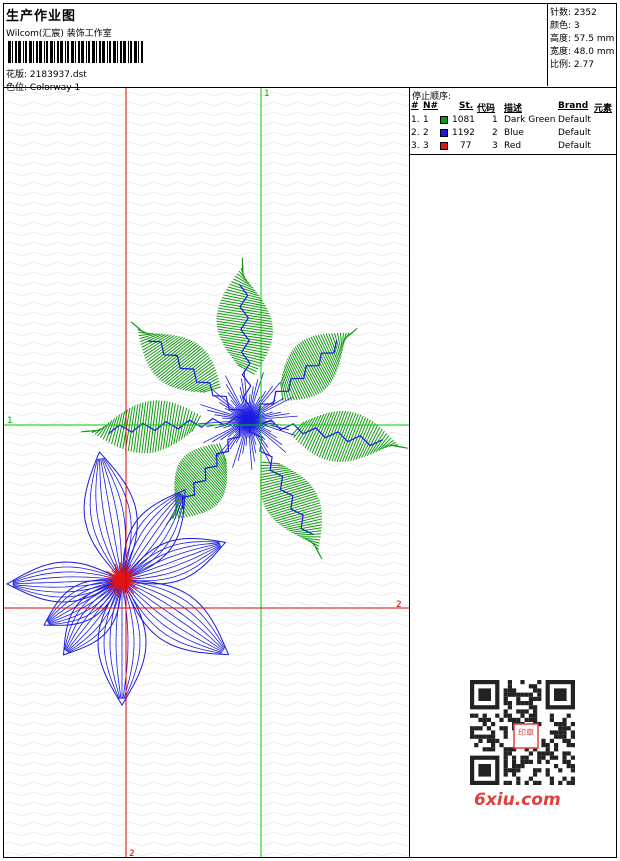  Describe the element at coordinates (17, 75) in the screenshot. I see `design-label: 花版:` at that location.